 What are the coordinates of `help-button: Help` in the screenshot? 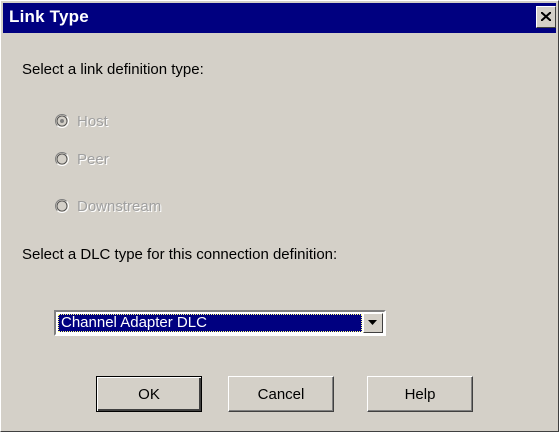 It's located at (420, 394).